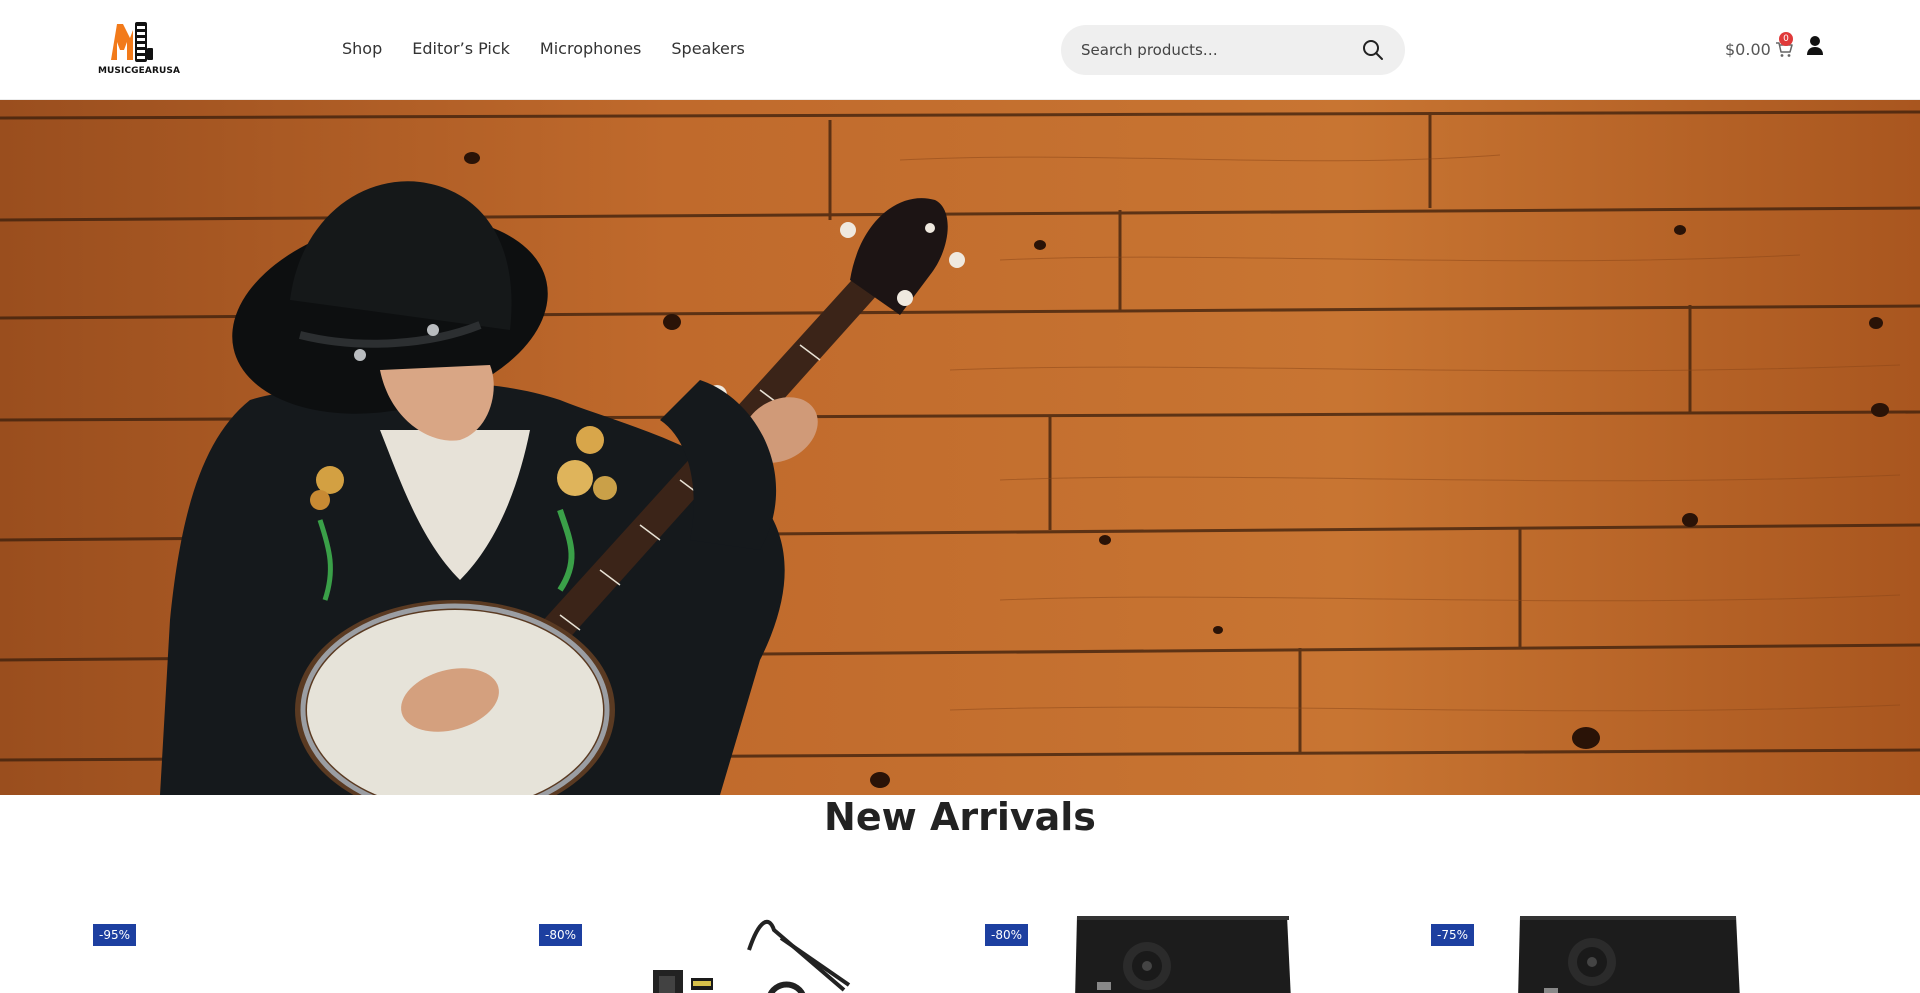 The height and width of the screenshot is (993, 1920). What do you see at coordinates (362, 49) in the screenshot?
I see `nav-item-shop: Shop` at bounding box center [362, 49].